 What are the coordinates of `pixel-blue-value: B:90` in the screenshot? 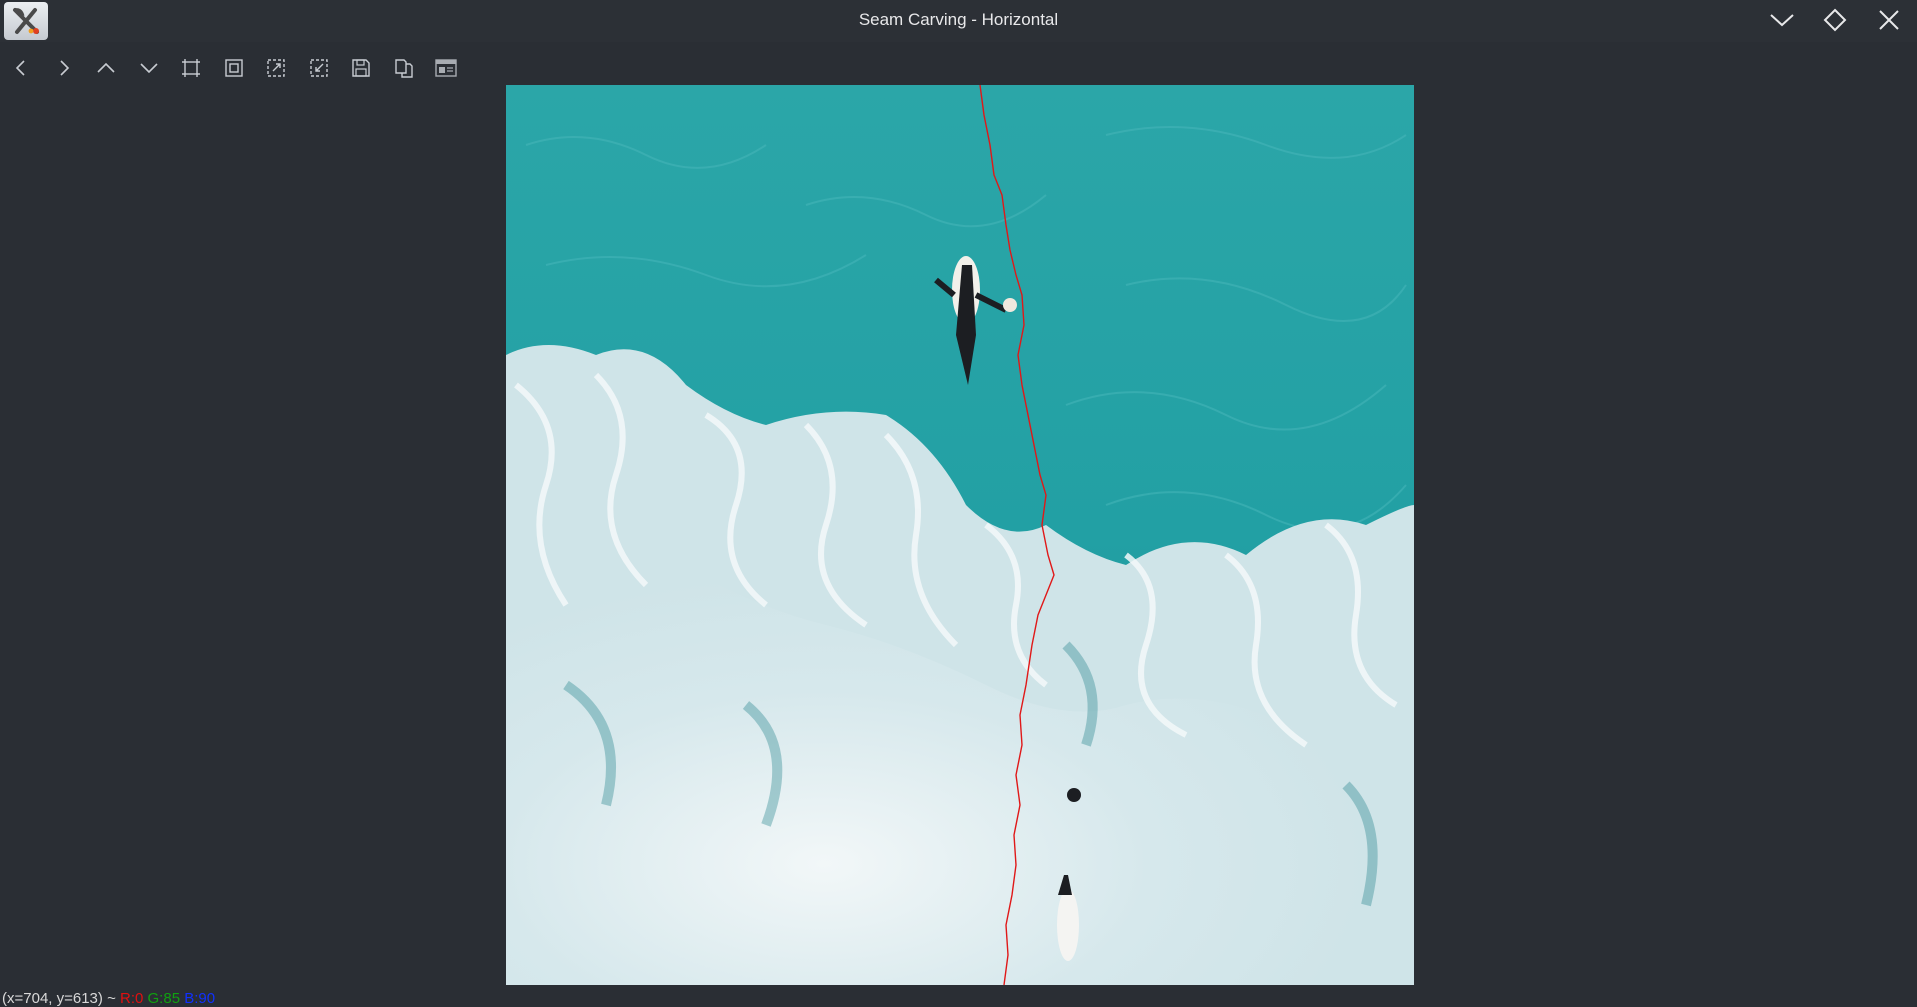 It's located at (200, 998).